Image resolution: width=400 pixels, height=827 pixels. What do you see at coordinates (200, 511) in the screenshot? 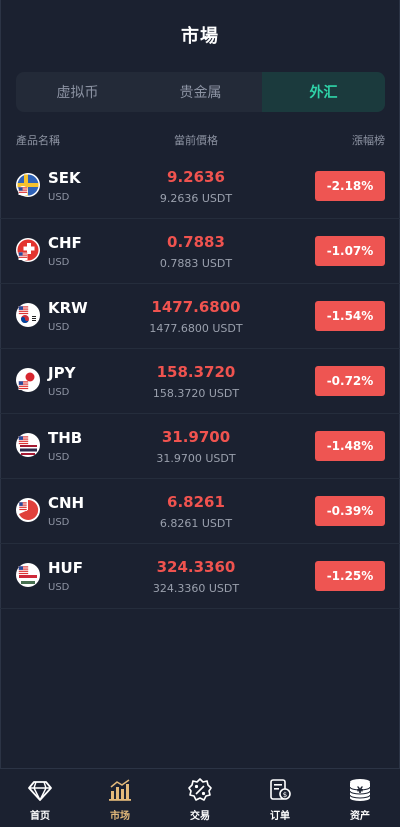
I see `market-row: CNH USD 6.8261 6.8261 USDT -0.39%` at bounding box center [200, 511].